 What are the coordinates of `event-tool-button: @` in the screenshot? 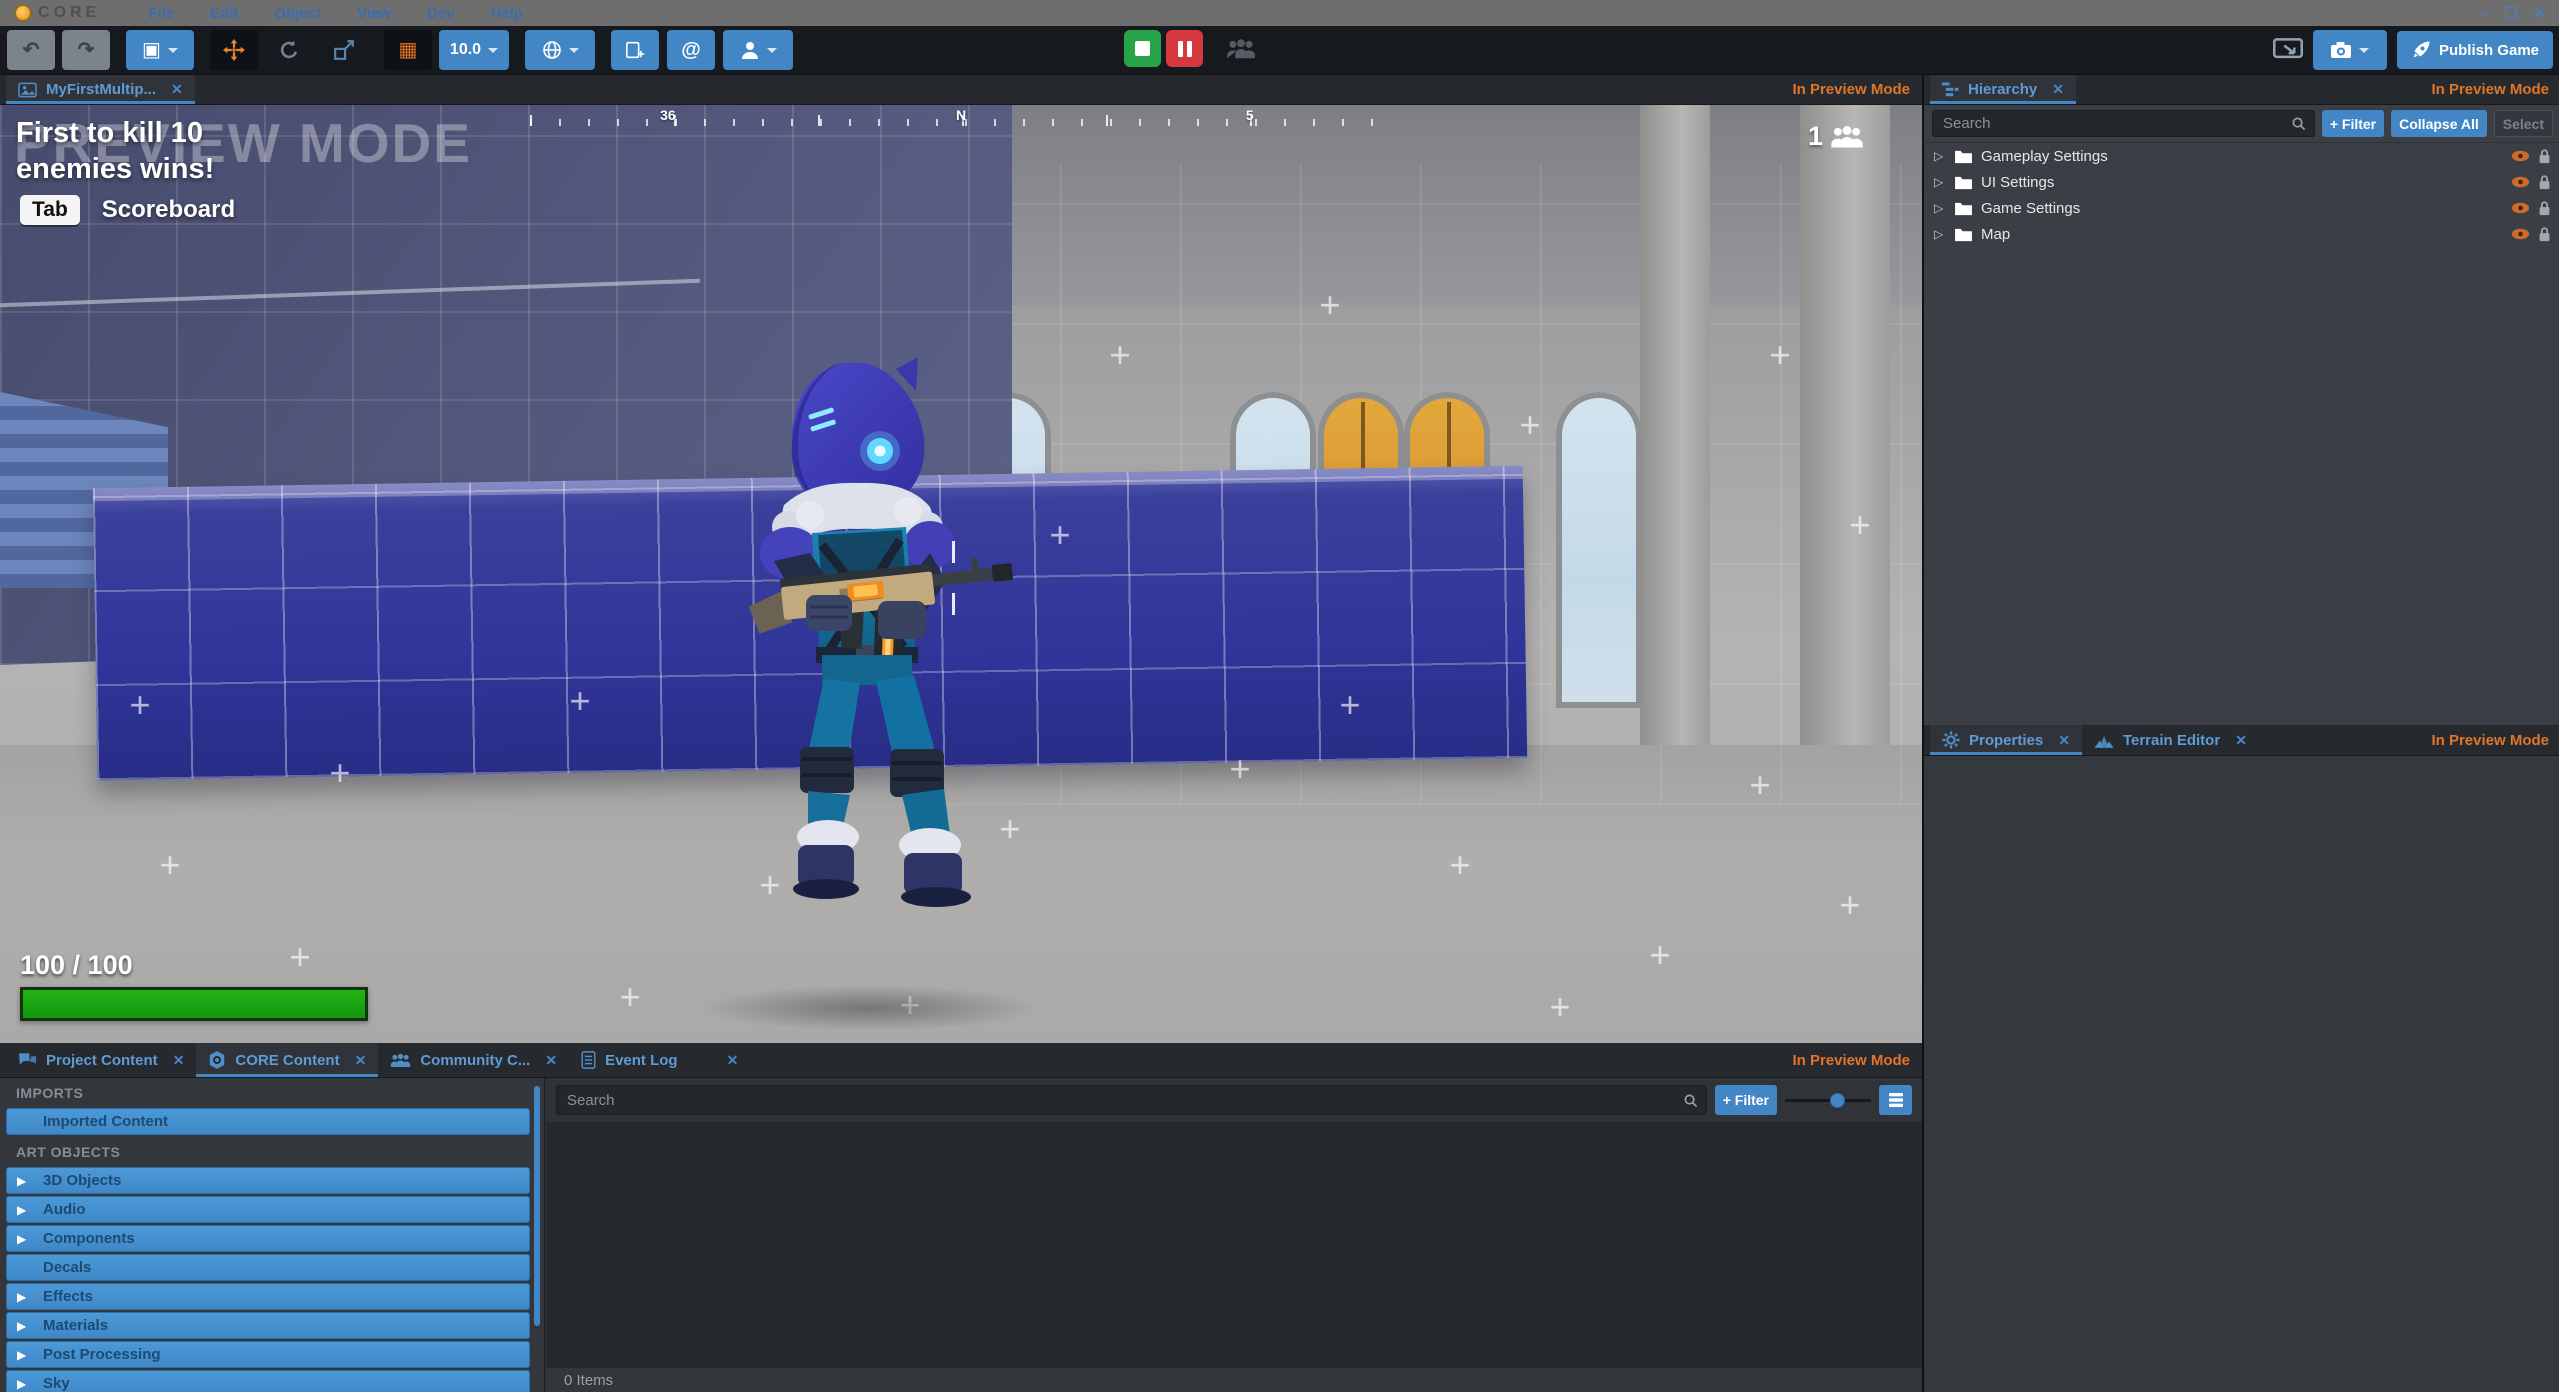 It's located at (691, 50).